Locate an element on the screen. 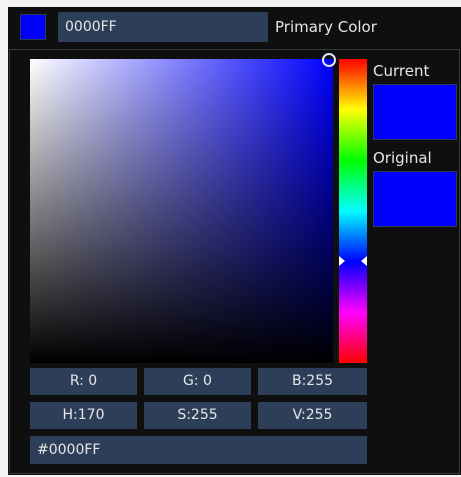 The width and height of the screenshot is (461, 477). green-field: G: 0 is located at coordinates (197, 381).